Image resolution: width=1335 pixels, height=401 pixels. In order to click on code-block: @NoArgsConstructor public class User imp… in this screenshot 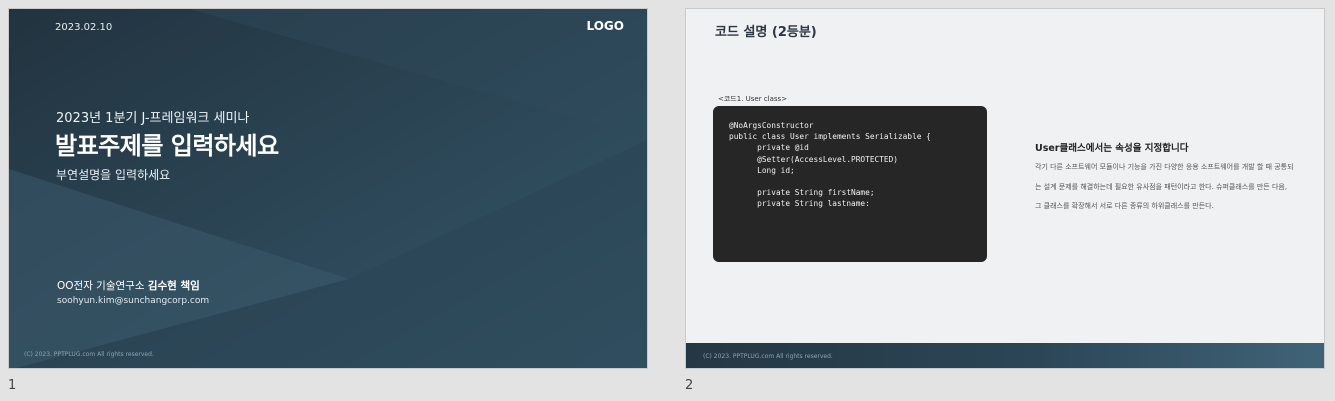, I will do `click(850, 184)`.